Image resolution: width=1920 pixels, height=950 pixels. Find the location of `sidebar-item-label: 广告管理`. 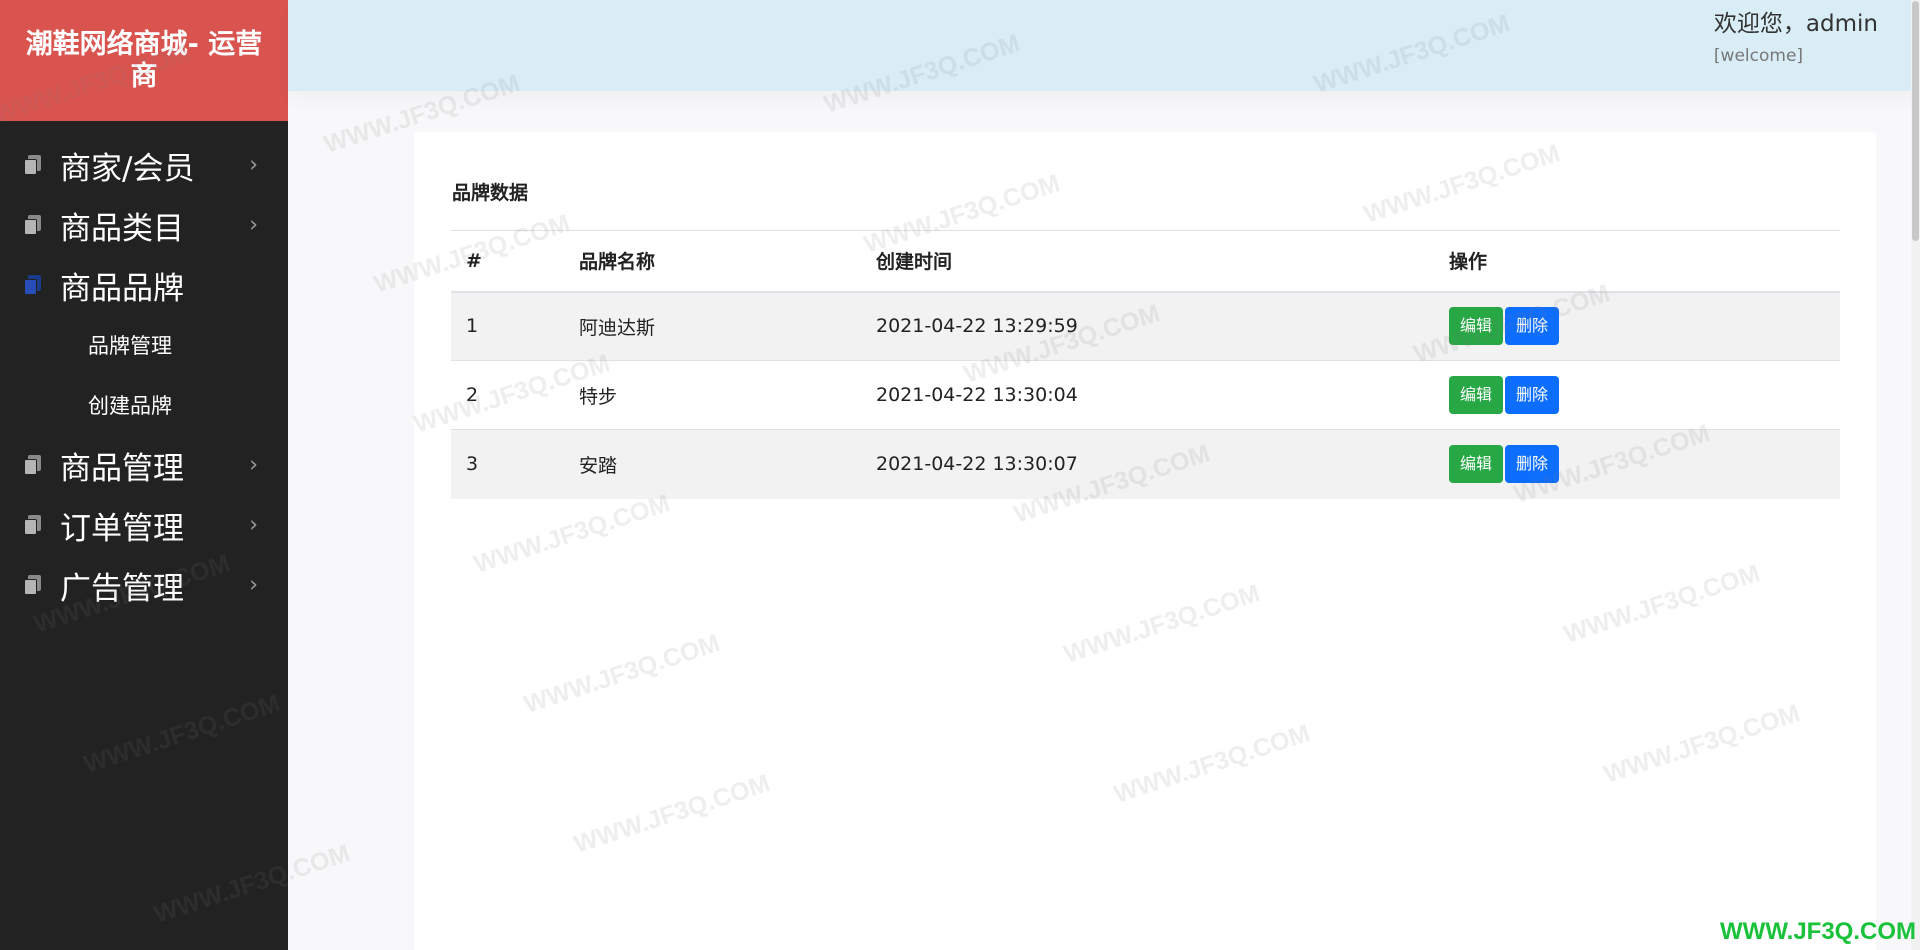

sidebar-item-label: 广告管理 is located at coordinates (122, 588).